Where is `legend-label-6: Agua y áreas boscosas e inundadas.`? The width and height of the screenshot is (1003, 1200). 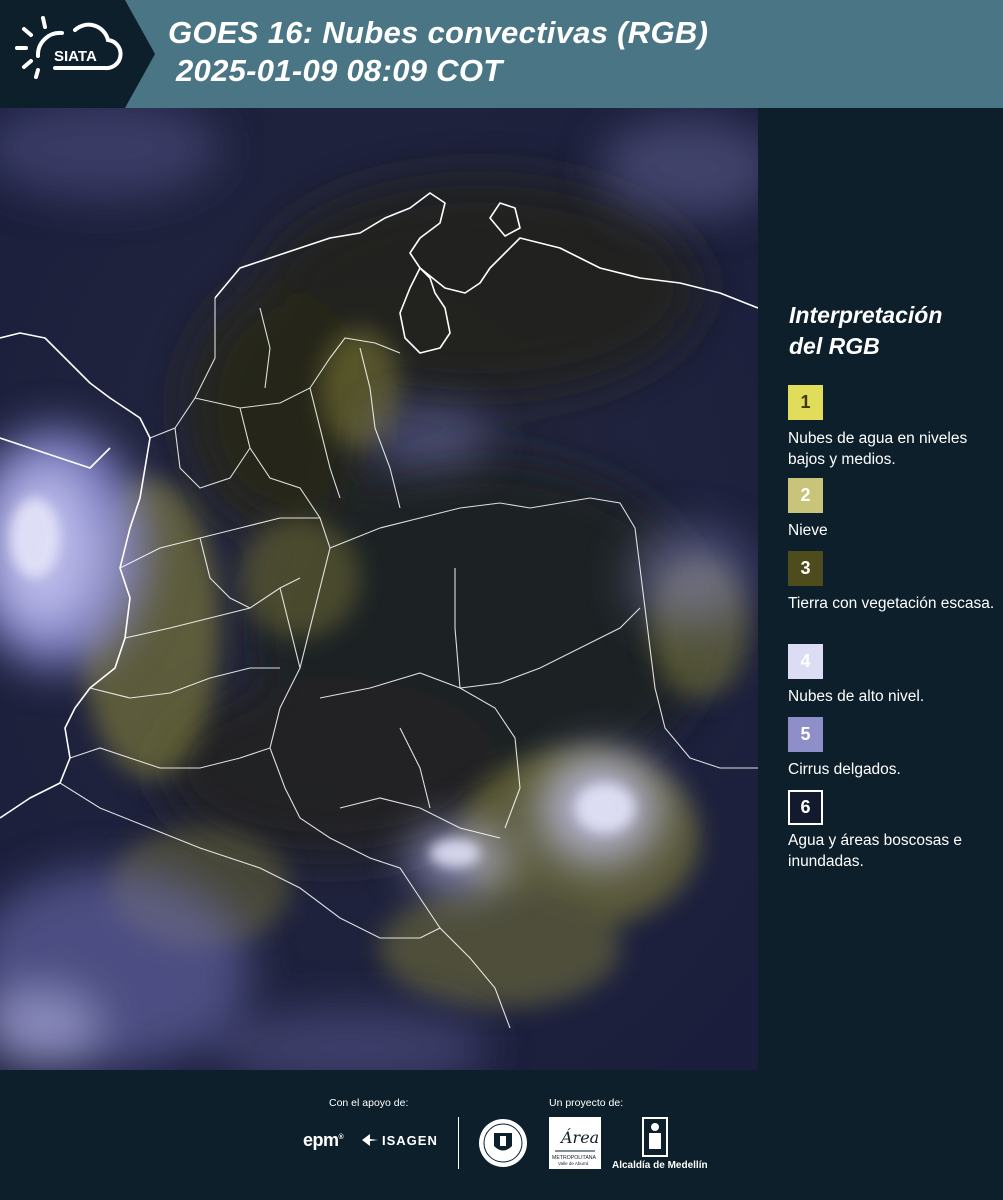 legend-label-6: Agua y áreas boscosas e inundadas. is located at coordinates (875, 851).